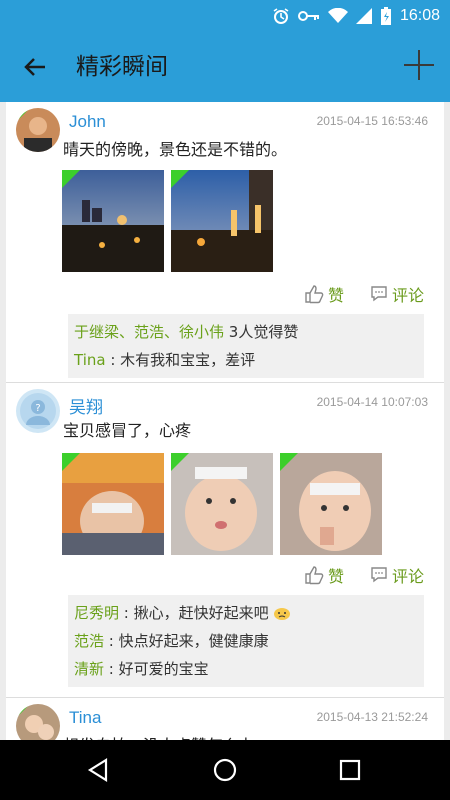 The width and height of the screenshot is (450, 800). What do you see at coordinates (86, 405) in the screenshot?
I see `post-author: 吴翔` at bounding box center [86, 405].